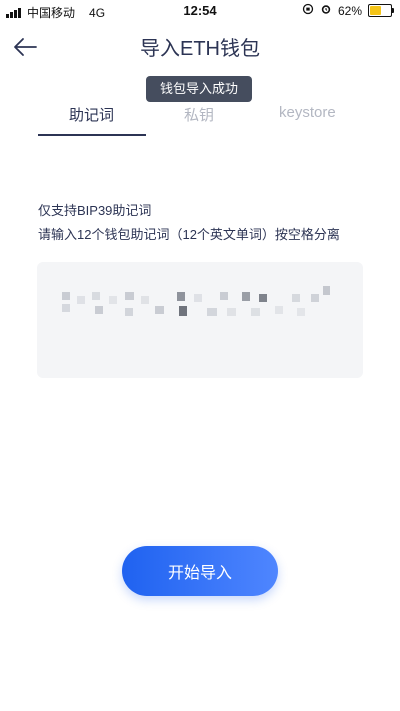  Describe the element at coordinates (95, 210) in the screenshot. I see `bip39-note: 仅支持BIP39助记词` at that location.